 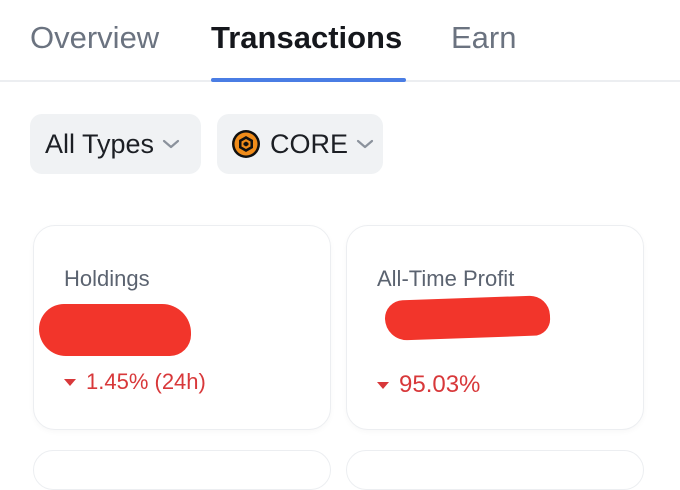 I want to click on lower-card-right, so click(x=495, y=470).